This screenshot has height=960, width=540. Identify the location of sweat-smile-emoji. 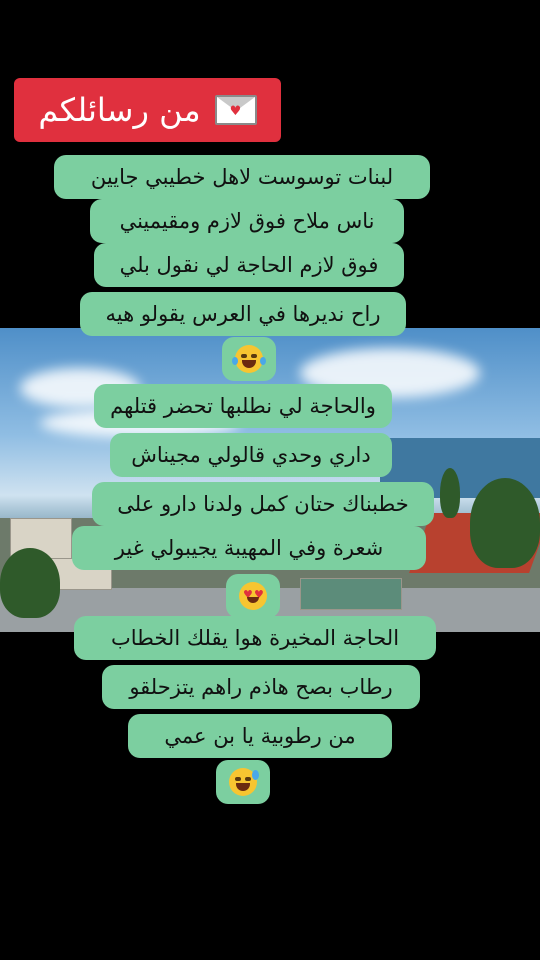
(244, 782).